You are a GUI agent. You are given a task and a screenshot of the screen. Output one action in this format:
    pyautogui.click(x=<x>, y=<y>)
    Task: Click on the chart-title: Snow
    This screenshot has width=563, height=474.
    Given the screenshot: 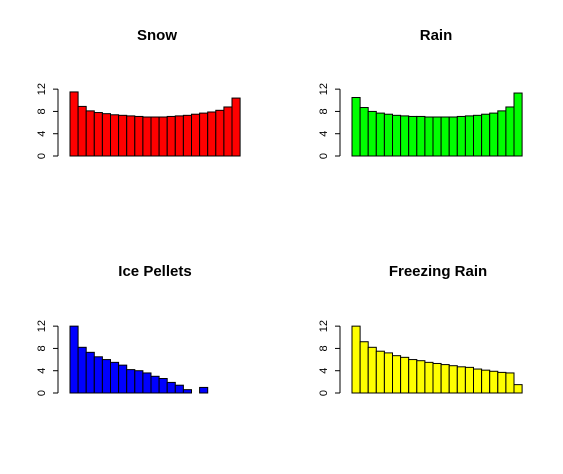 What is the action you would take?
    pyautogui.click(x=157, y=35)
    